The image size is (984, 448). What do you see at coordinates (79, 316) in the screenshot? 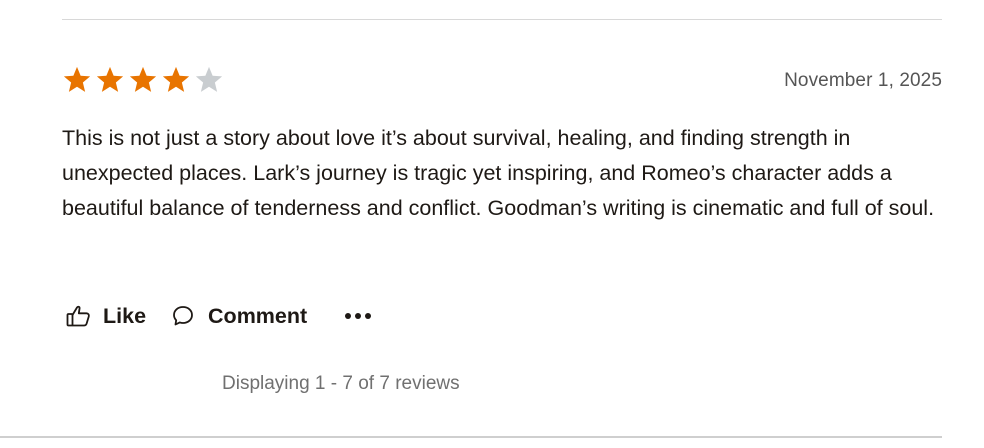
I see `thumbs-up-icon` at bounding box center [79, 316].